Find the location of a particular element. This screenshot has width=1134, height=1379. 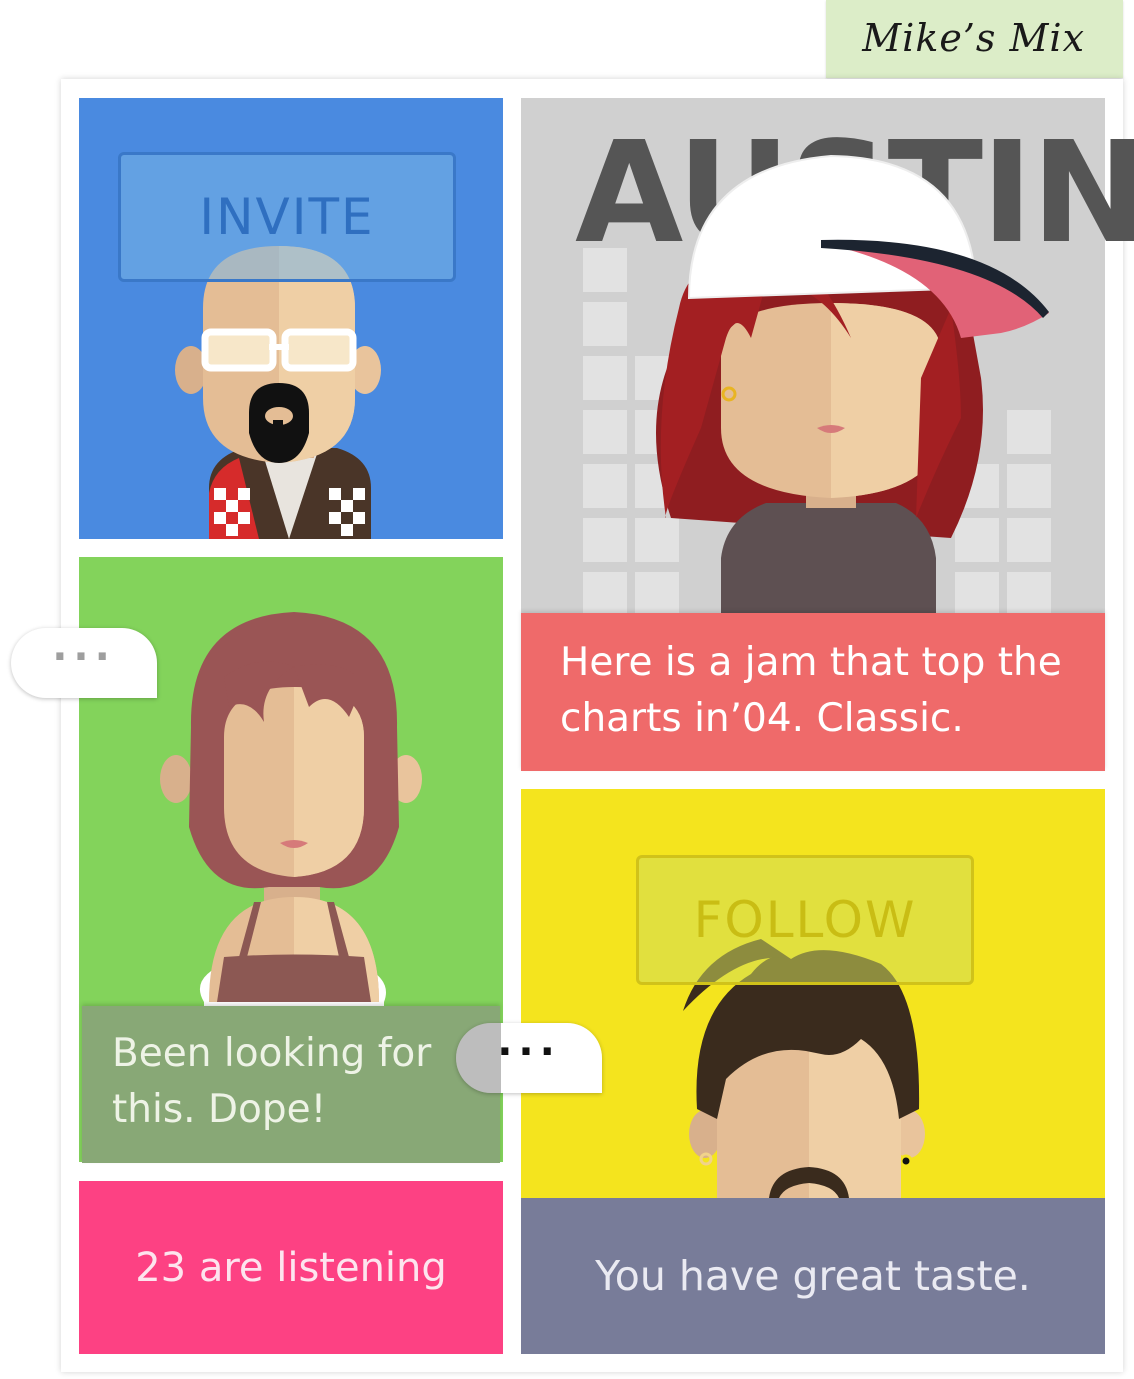

compliment-message: You have great taste. is located at coordinates (813, 1276).